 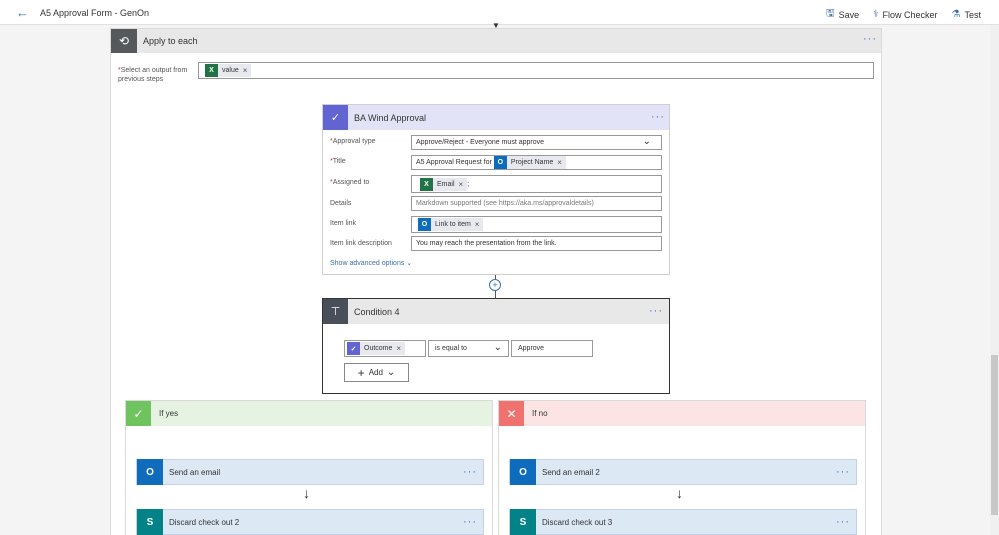 What do you see at coordinates (552, 348) in the screenshot?
I see `condition-right-operand: Approve` at bounding box center [552, 348].